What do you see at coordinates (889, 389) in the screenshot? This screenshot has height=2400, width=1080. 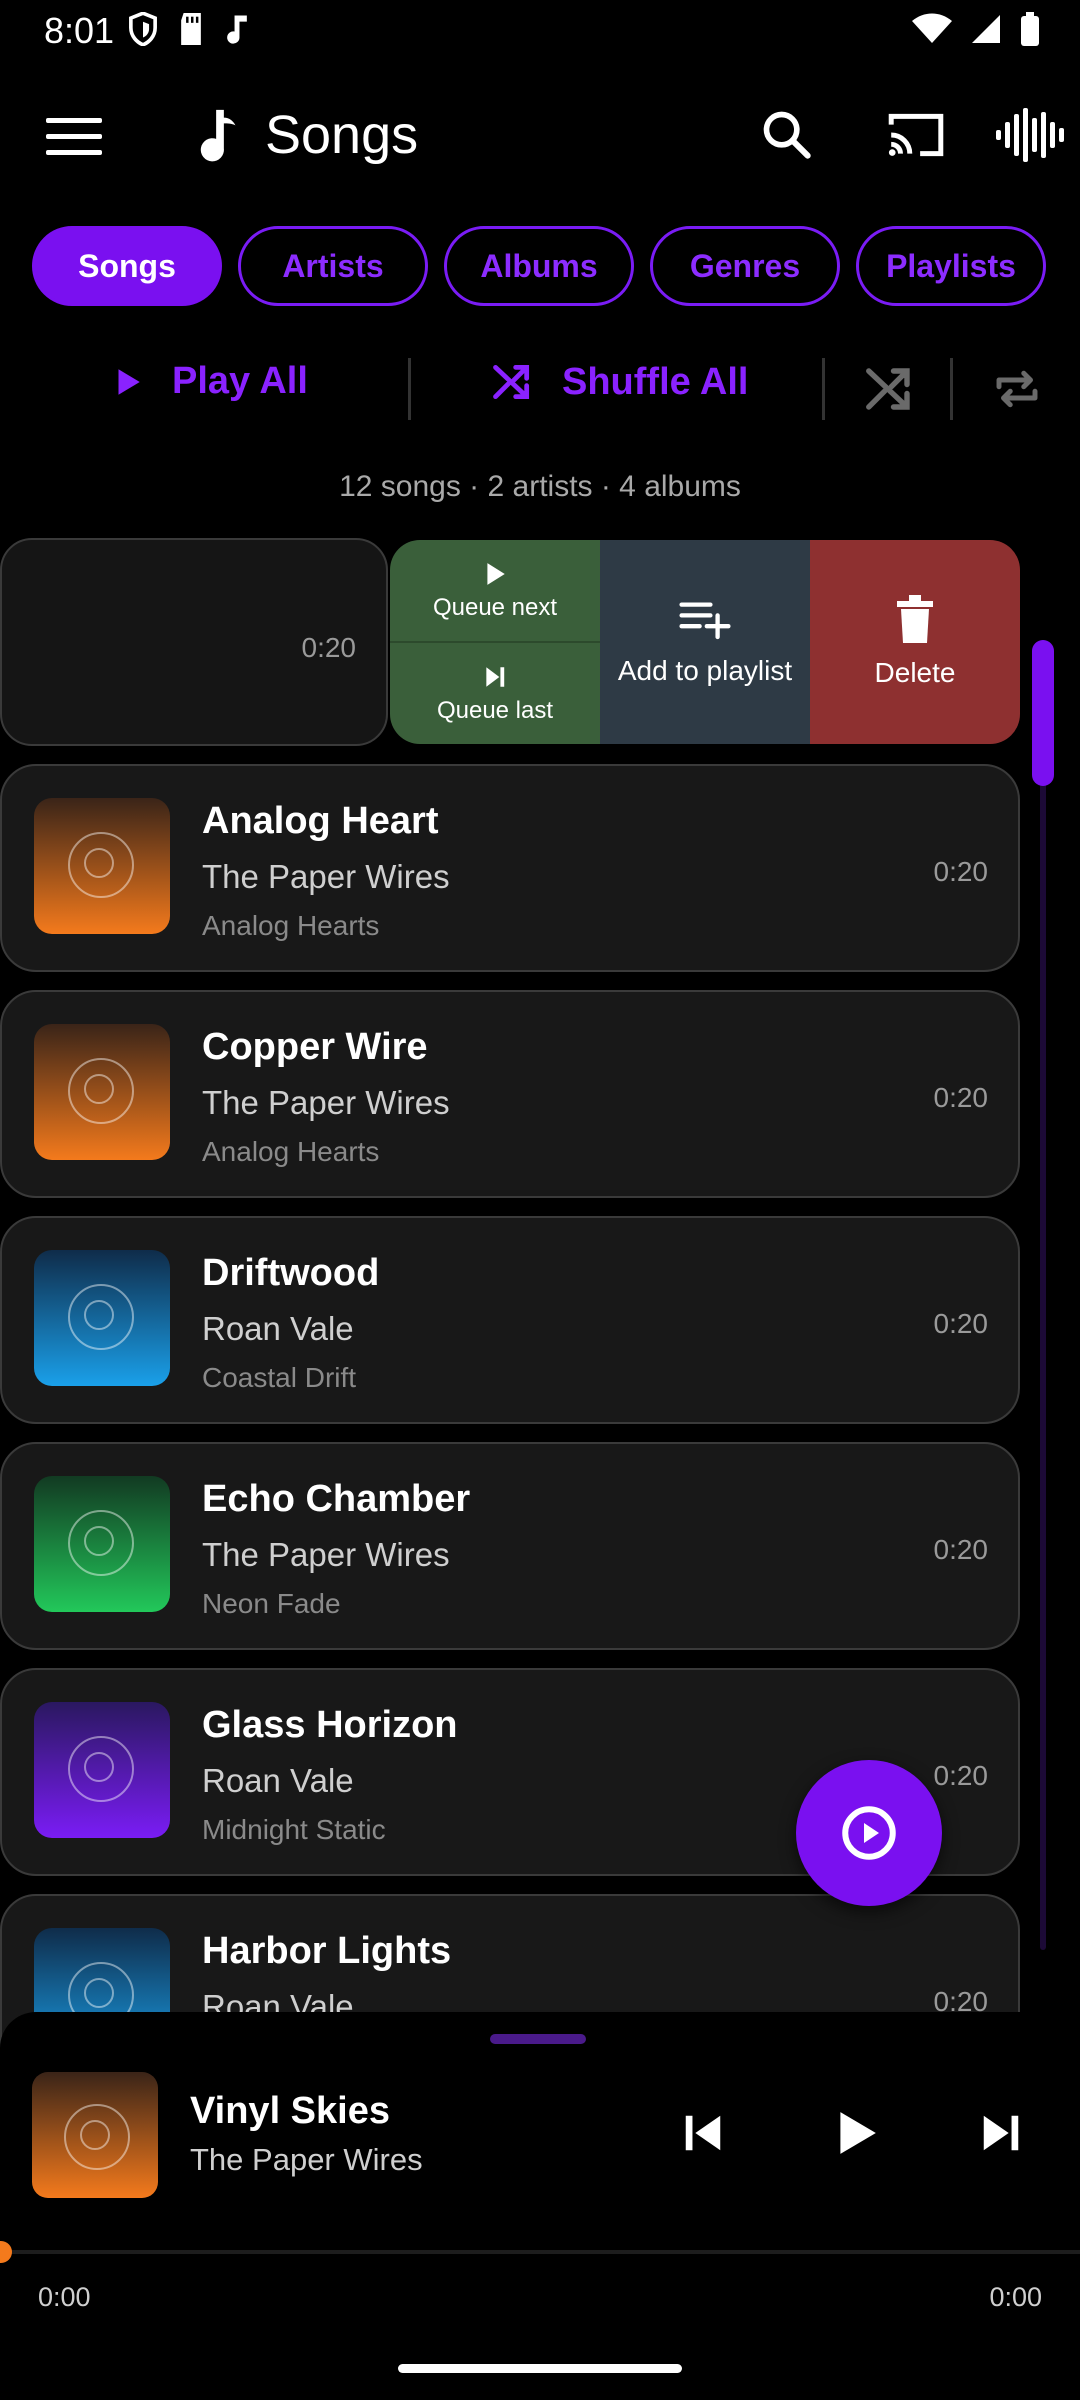 I see `shuffle-toggle-icon` at bounding box center [889, 389].